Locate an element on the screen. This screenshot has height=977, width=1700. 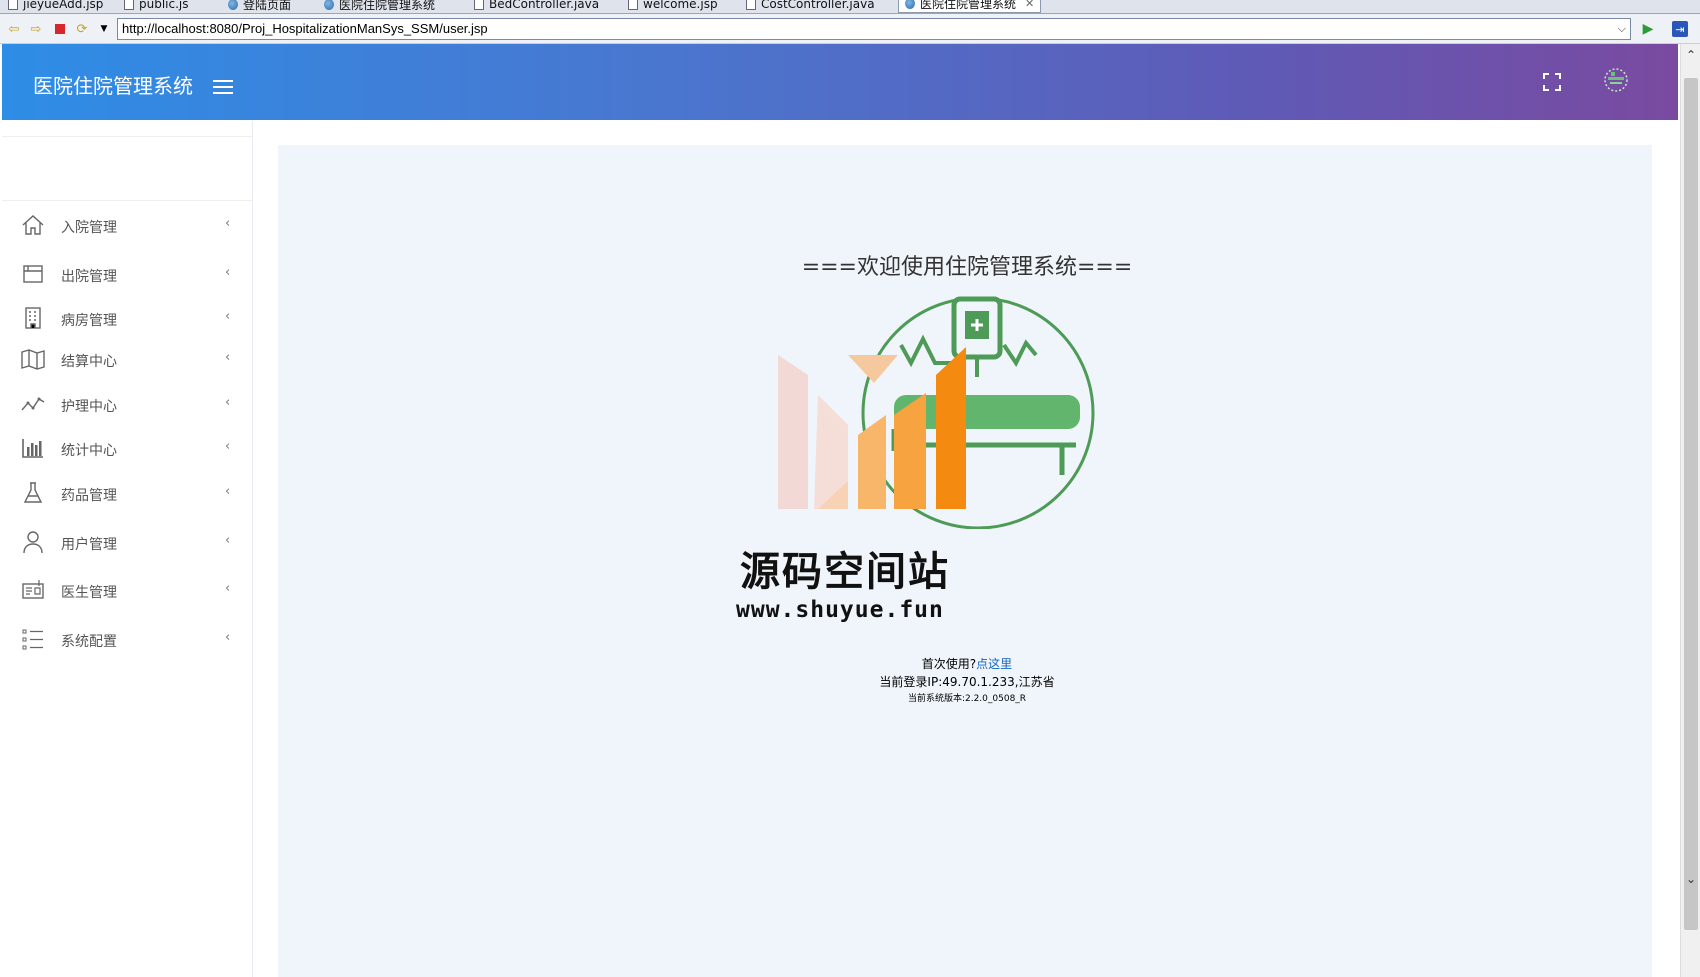
tab-label: public.js is located at coordinates (164, 5).